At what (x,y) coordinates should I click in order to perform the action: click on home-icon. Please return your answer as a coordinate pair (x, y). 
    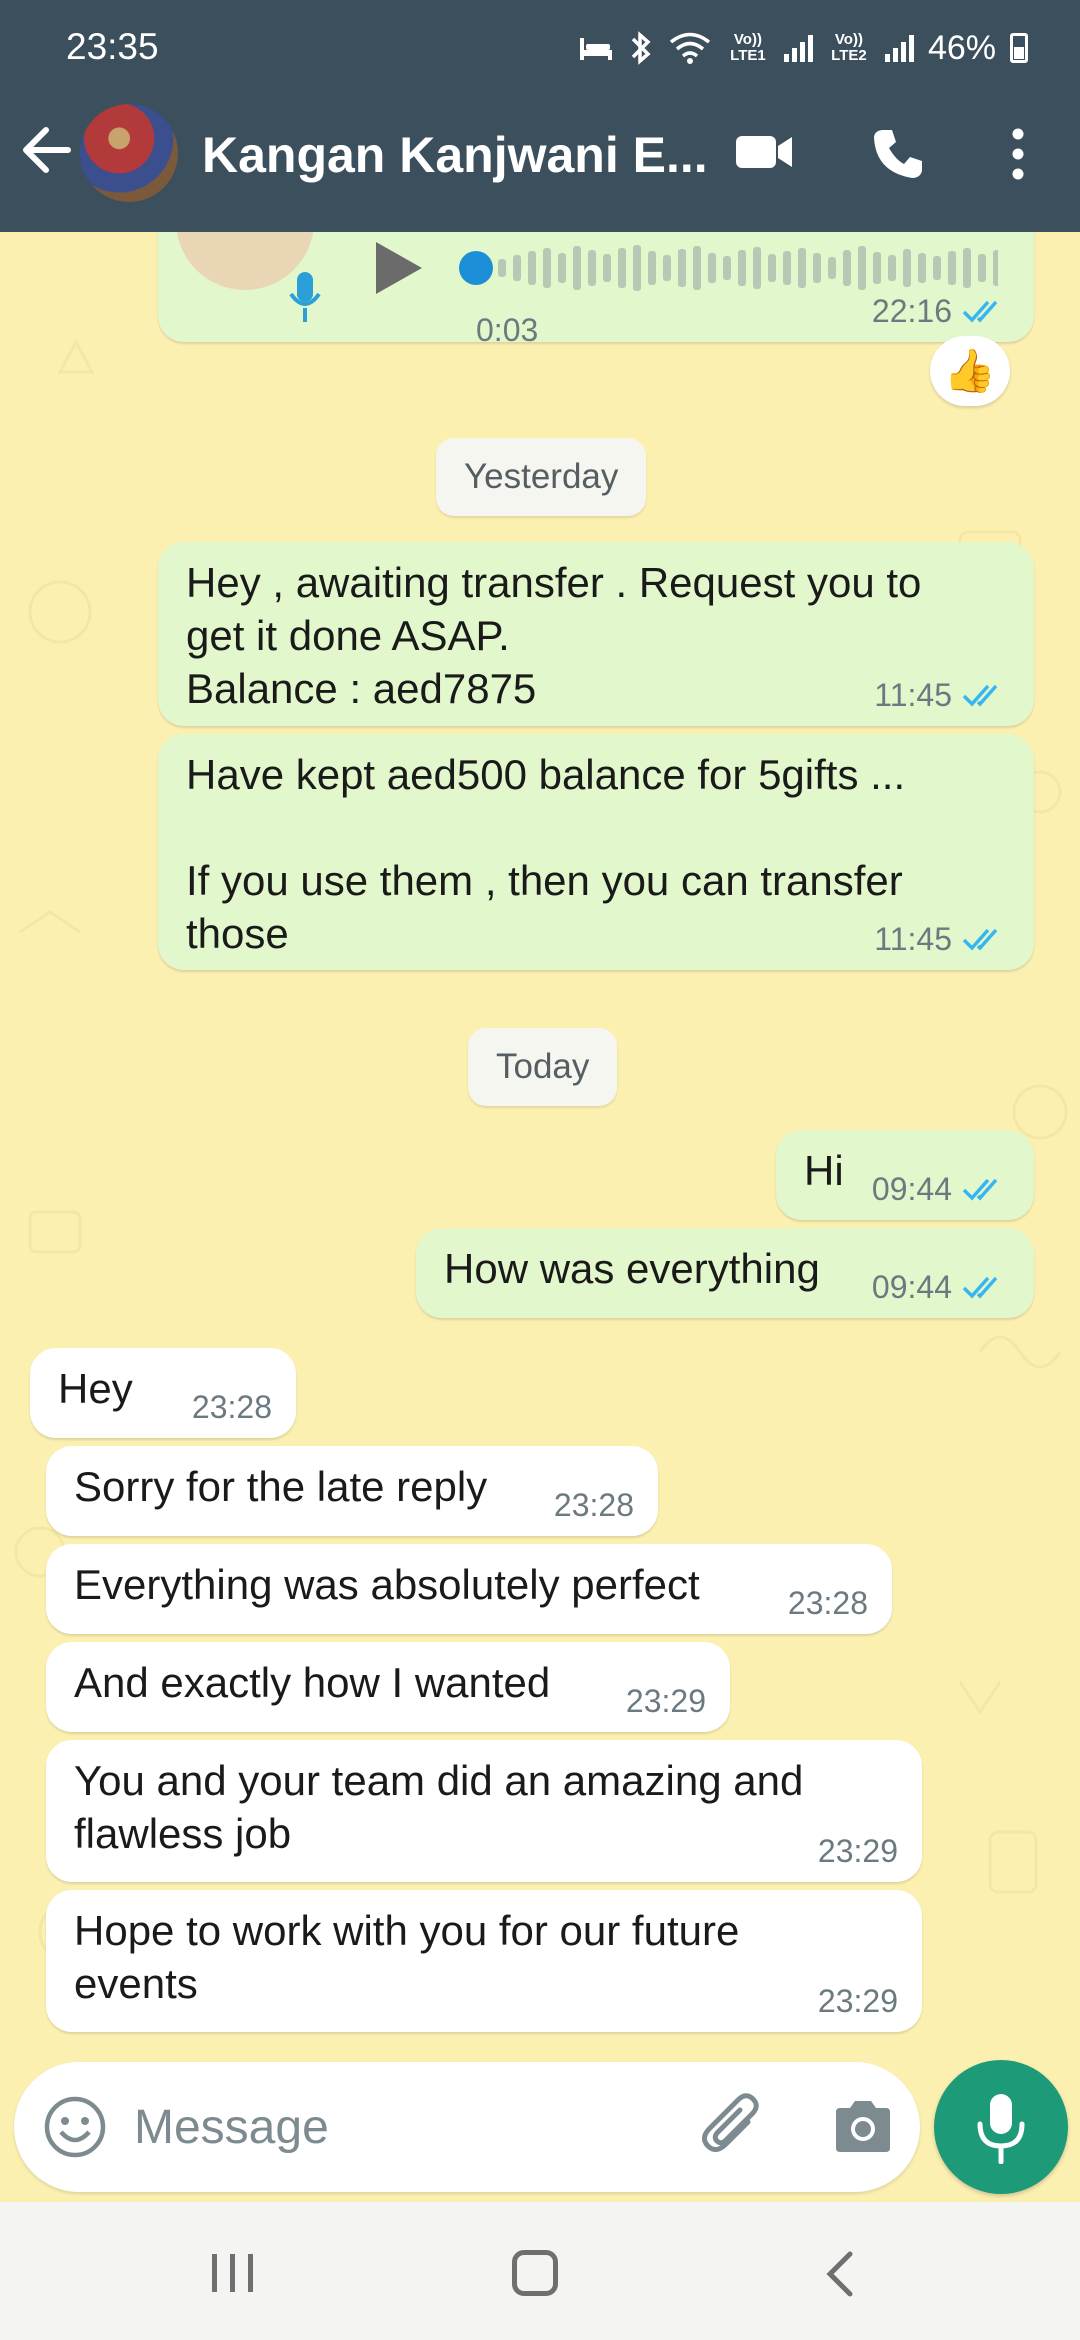
    Looking at the image, I should click on (535, 2273).